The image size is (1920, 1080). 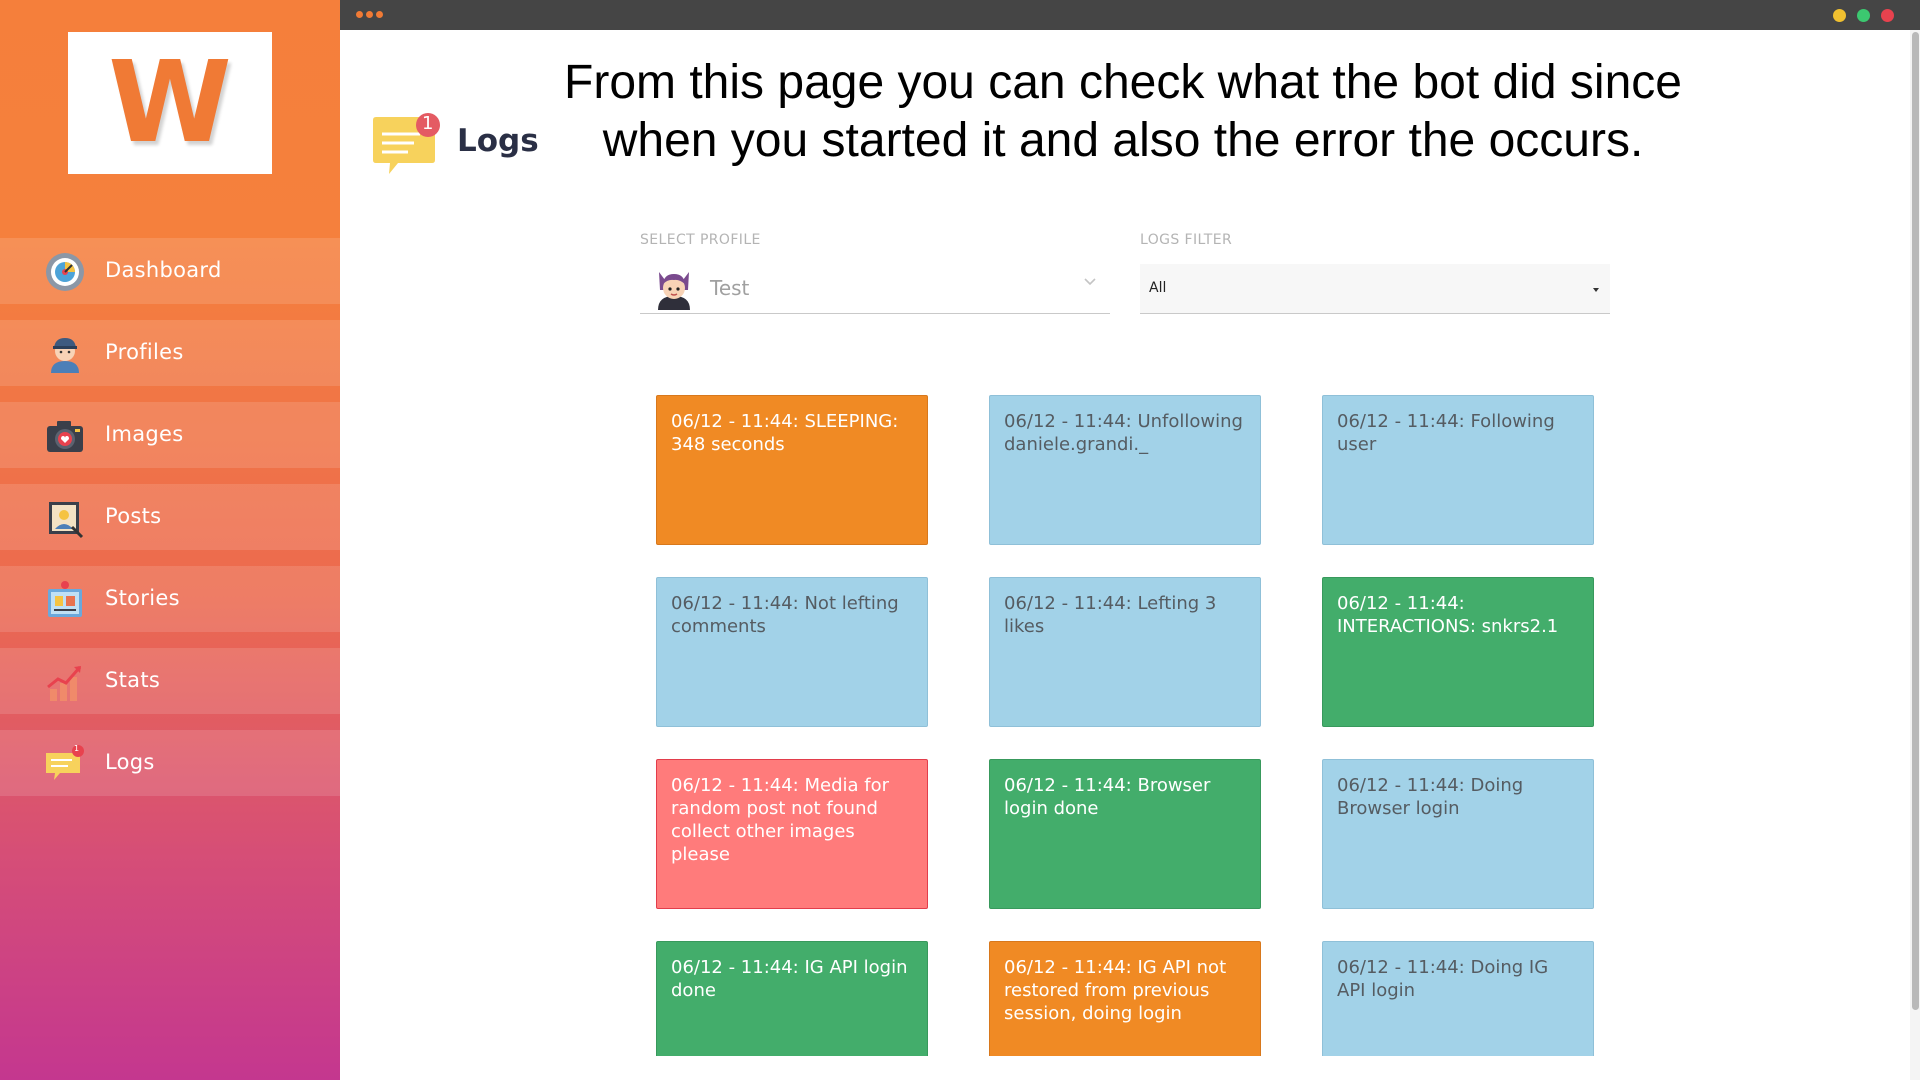 What do you see at coordinates (1458, 998) in the screenshot?
I see `log-card-info: 06/12 - 11:44: Doing IG API login` at bounding box center [1458, 998].